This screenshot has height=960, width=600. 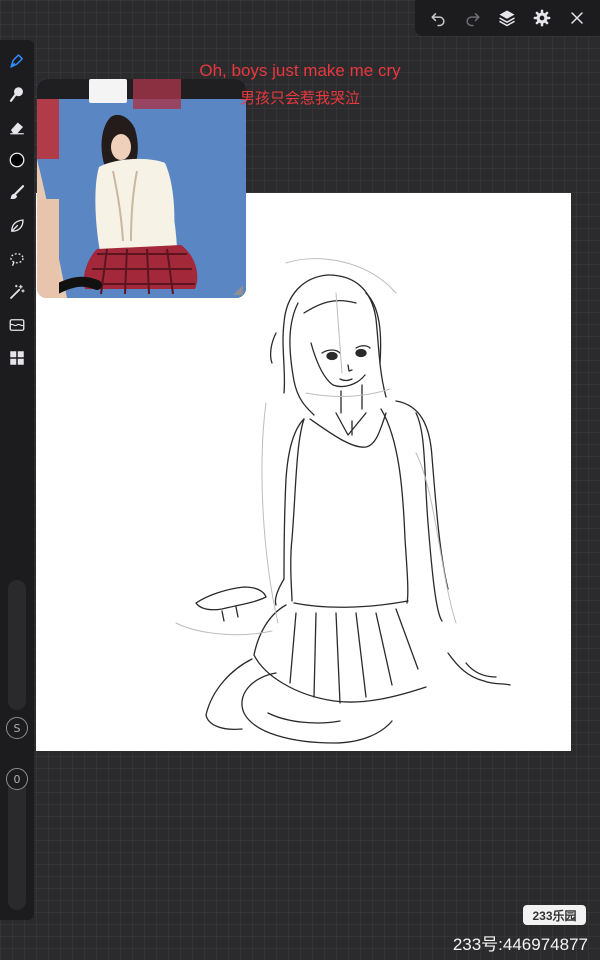 What do you see at coordinates (299, 98) in the screenshot?
I see `chinese-caption: 男孩只会惹我哭泣` at bounding box center [299, 98].